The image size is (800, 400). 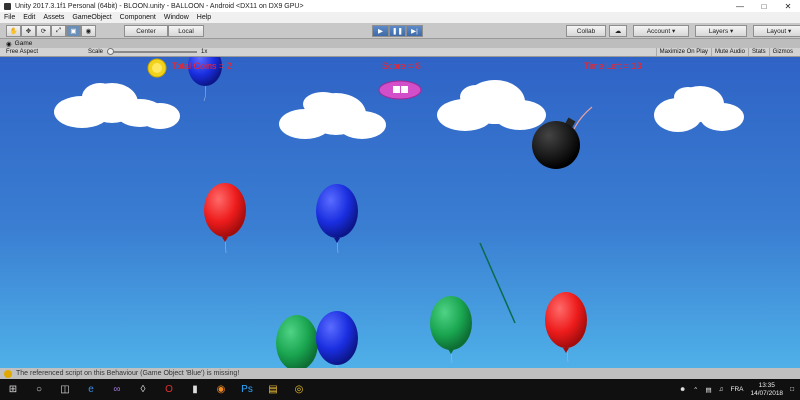 I want to click on pivot-local-button: Local, so click(x=186, y=31).